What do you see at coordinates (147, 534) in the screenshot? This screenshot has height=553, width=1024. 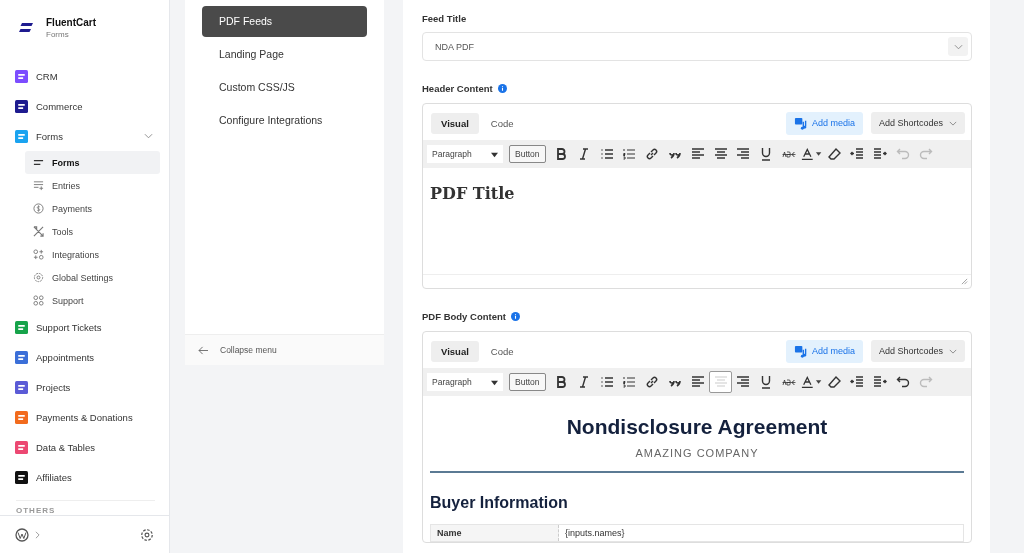 I see `settings-icon` at bounding box center [147, 534].